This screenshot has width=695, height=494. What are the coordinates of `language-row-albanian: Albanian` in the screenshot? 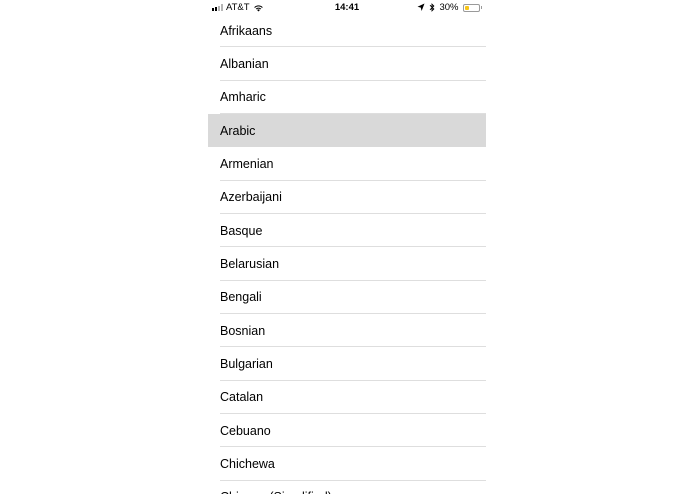 It's located at (347, 64).